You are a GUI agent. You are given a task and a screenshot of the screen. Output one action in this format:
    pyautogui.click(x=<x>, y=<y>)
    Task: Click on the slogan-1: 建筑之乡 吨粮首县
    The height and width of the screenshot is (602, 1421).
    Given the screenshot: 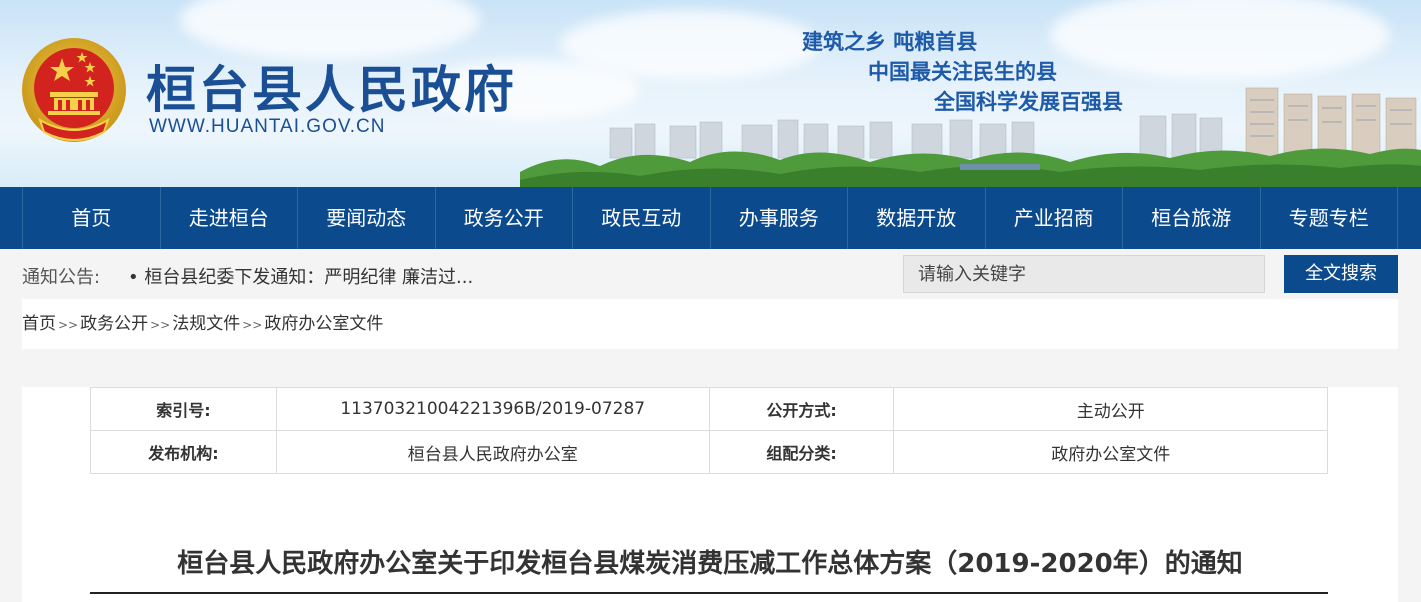 What is the action you would take?
    pyautogui.click(x=890, y=42)
    